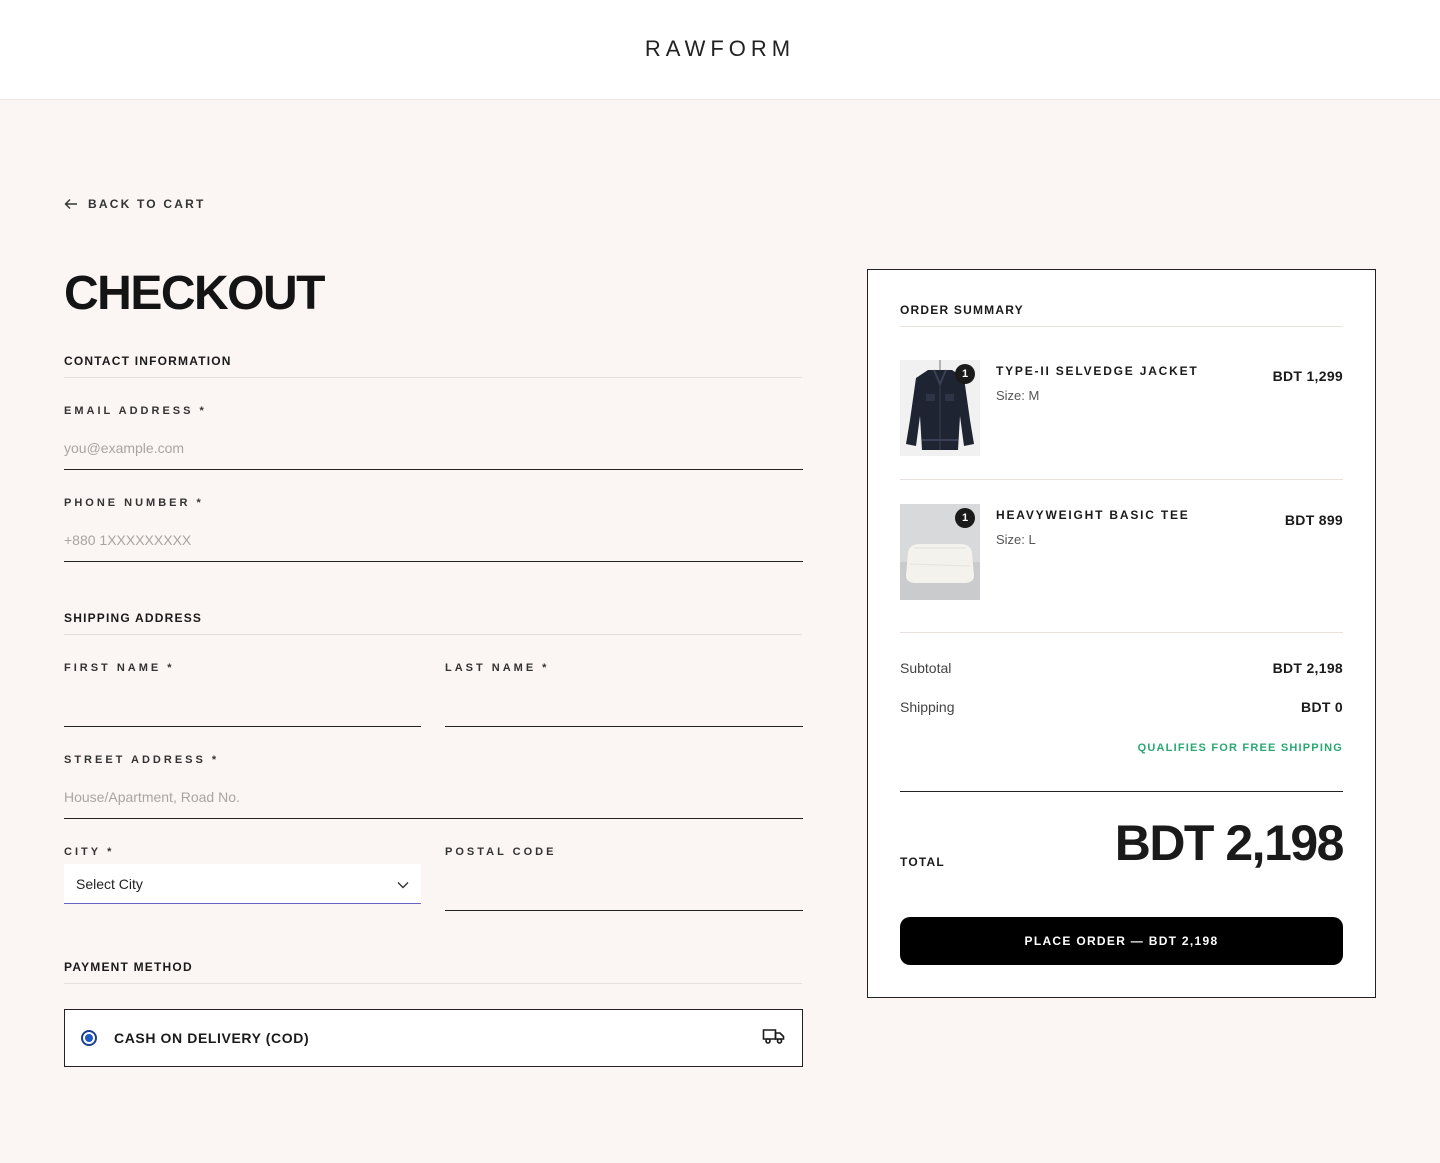 Image resolution: width=1440 pixels, height=1163 pixels. Describe the element at coordinates (147, 204) in the screenshot. I see `back-to-cart-label: BACK TO CART` at that location.